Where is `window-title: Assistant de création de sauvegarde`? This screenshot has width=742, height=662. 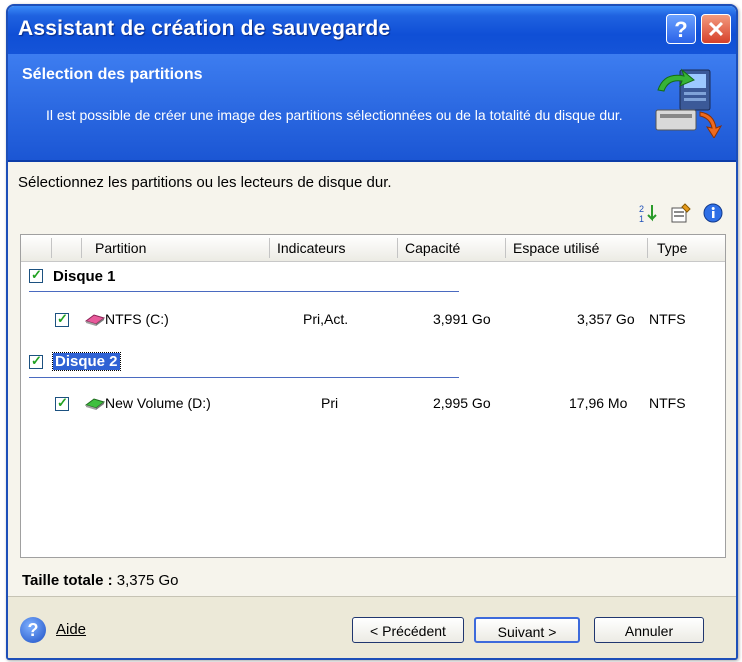 window-title: Assistant de création de sauvegarde is located at coordinates (204, 28).